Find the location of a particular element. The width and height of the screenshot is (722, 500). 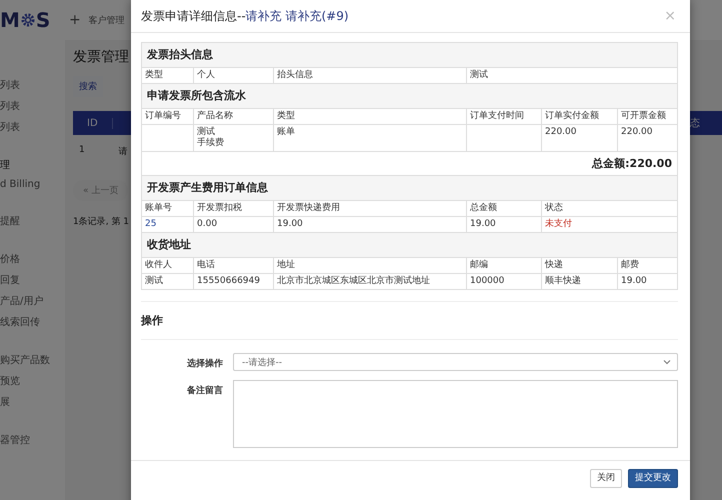

table-cell-text: 测试 is located at coordinates (206, 132).